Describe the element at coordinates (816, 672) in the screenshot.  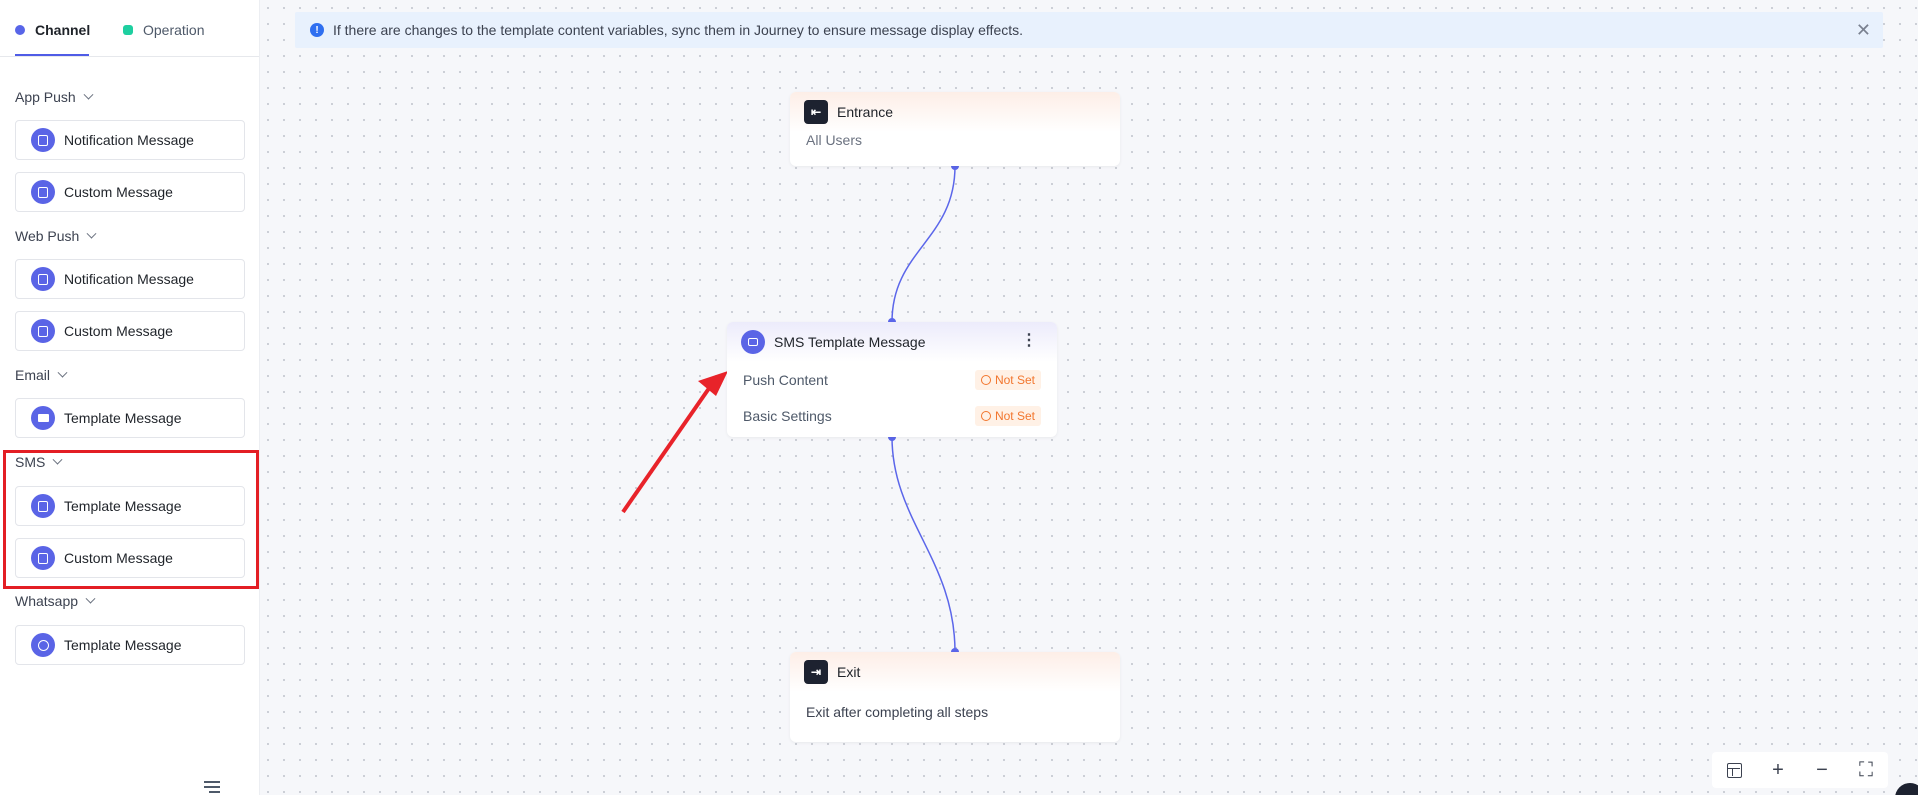
I see `exit-icon: ⇥` at that location.